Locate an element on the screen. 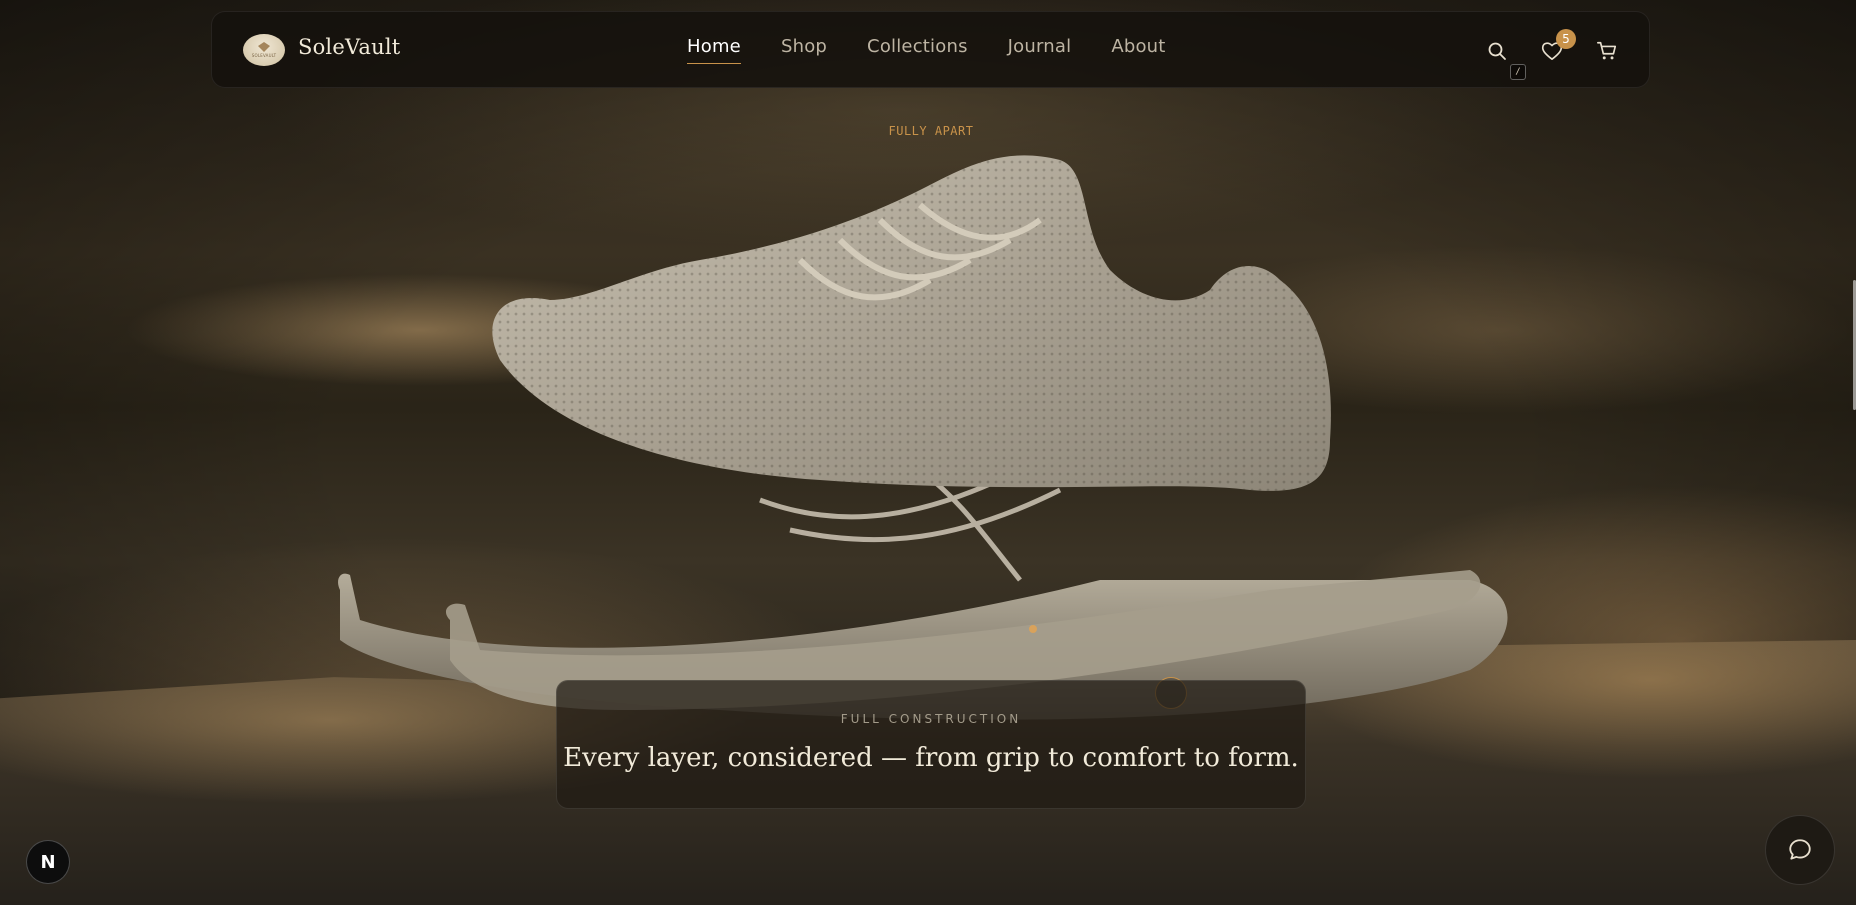 This screenshot has width=1856, height=905. cart-icon is located at coordinates (1607, 50).